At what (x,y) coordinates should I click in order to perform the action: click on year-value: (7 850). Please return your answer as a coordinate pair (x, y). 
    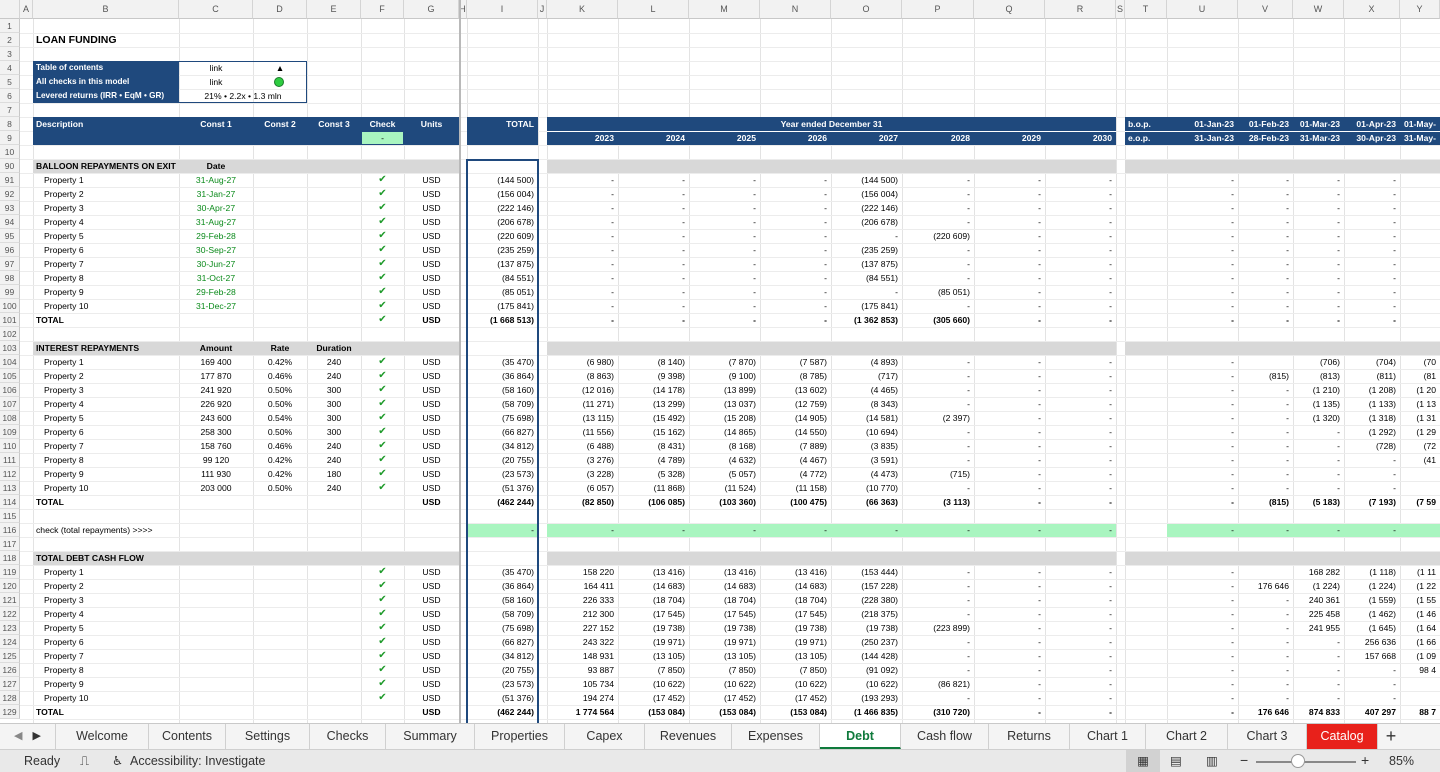
    Looking at the image, I should click on (653, 670).